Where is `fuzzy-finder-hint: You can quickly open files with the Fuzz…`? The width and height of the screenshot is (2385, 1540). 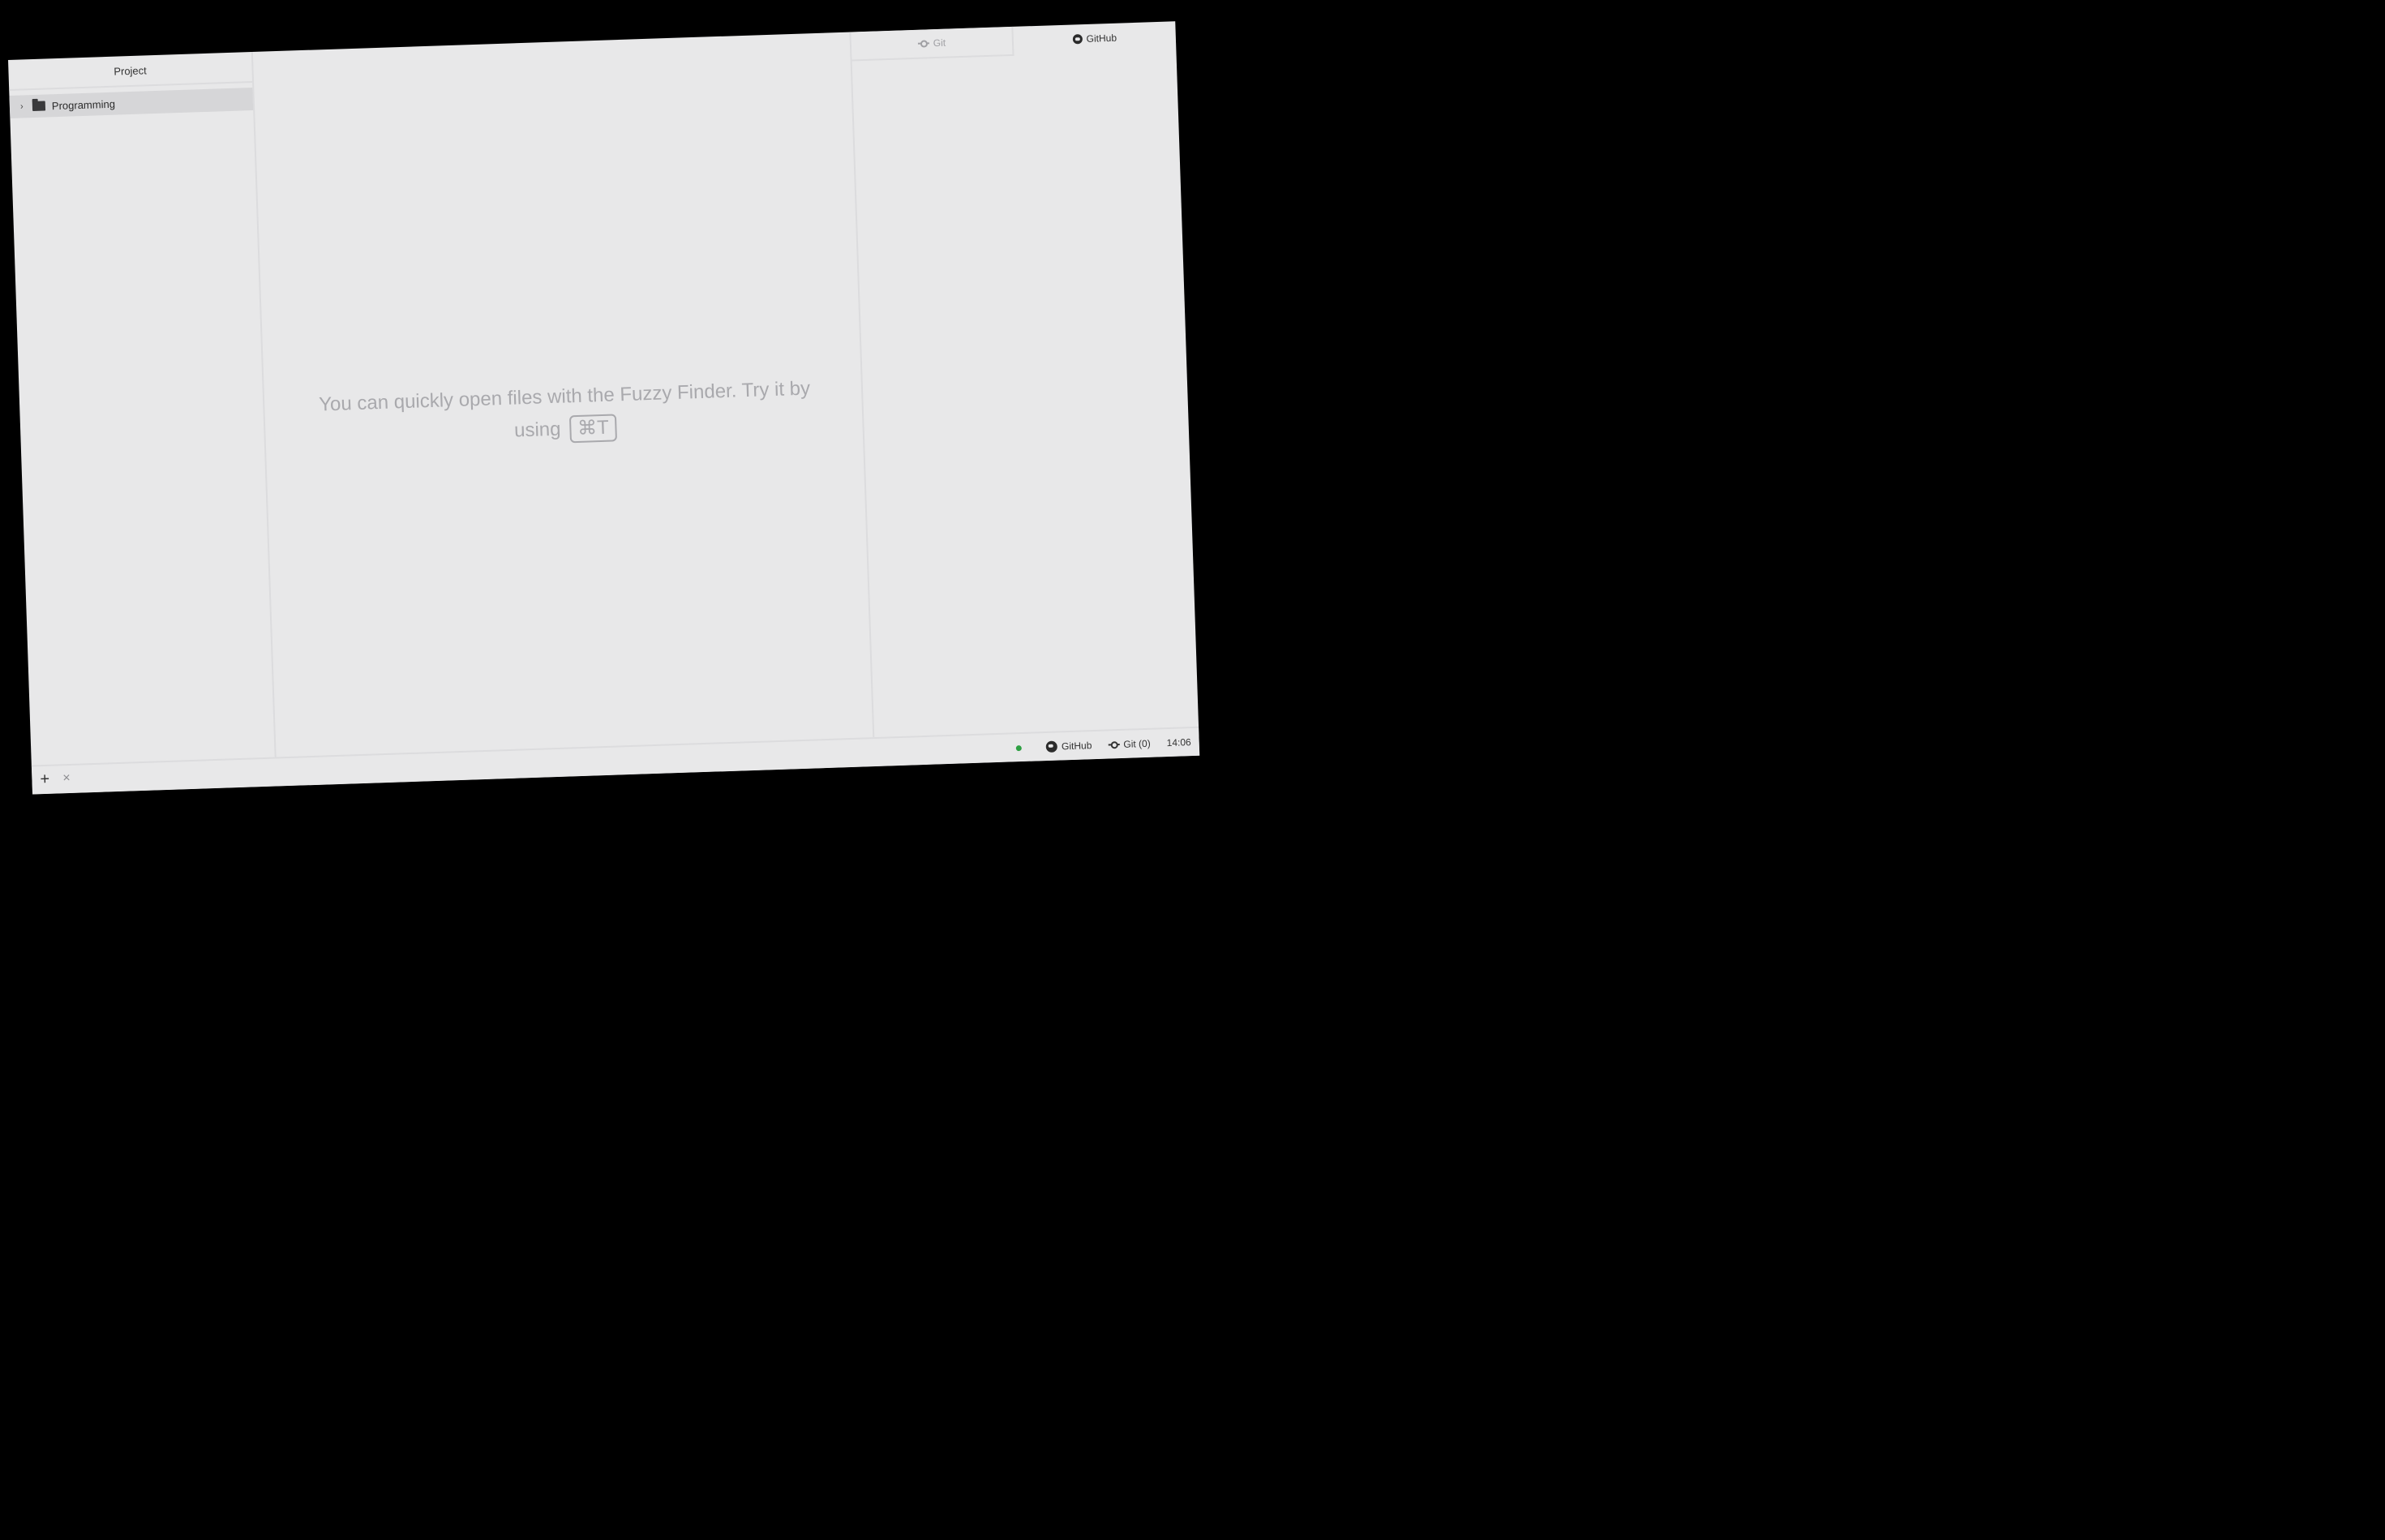 fuzzy-finder-hint: You can quickly open files with the Fuzz… is located at coordinates (565, 413).